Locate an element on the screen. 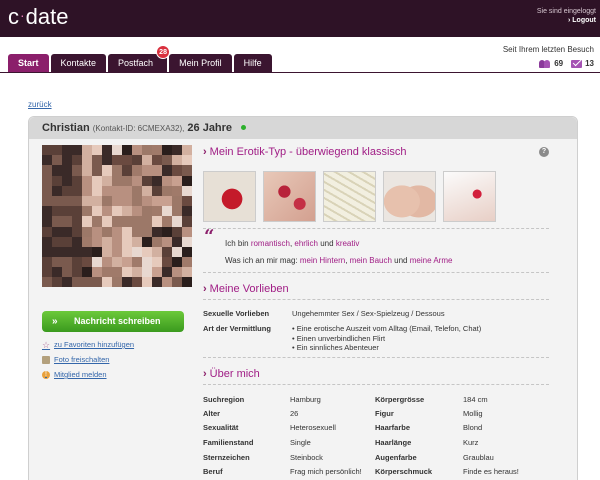  add-favorite-link: ☆ zu Favoriten hinzufügen is located at coordinates (88, 344).